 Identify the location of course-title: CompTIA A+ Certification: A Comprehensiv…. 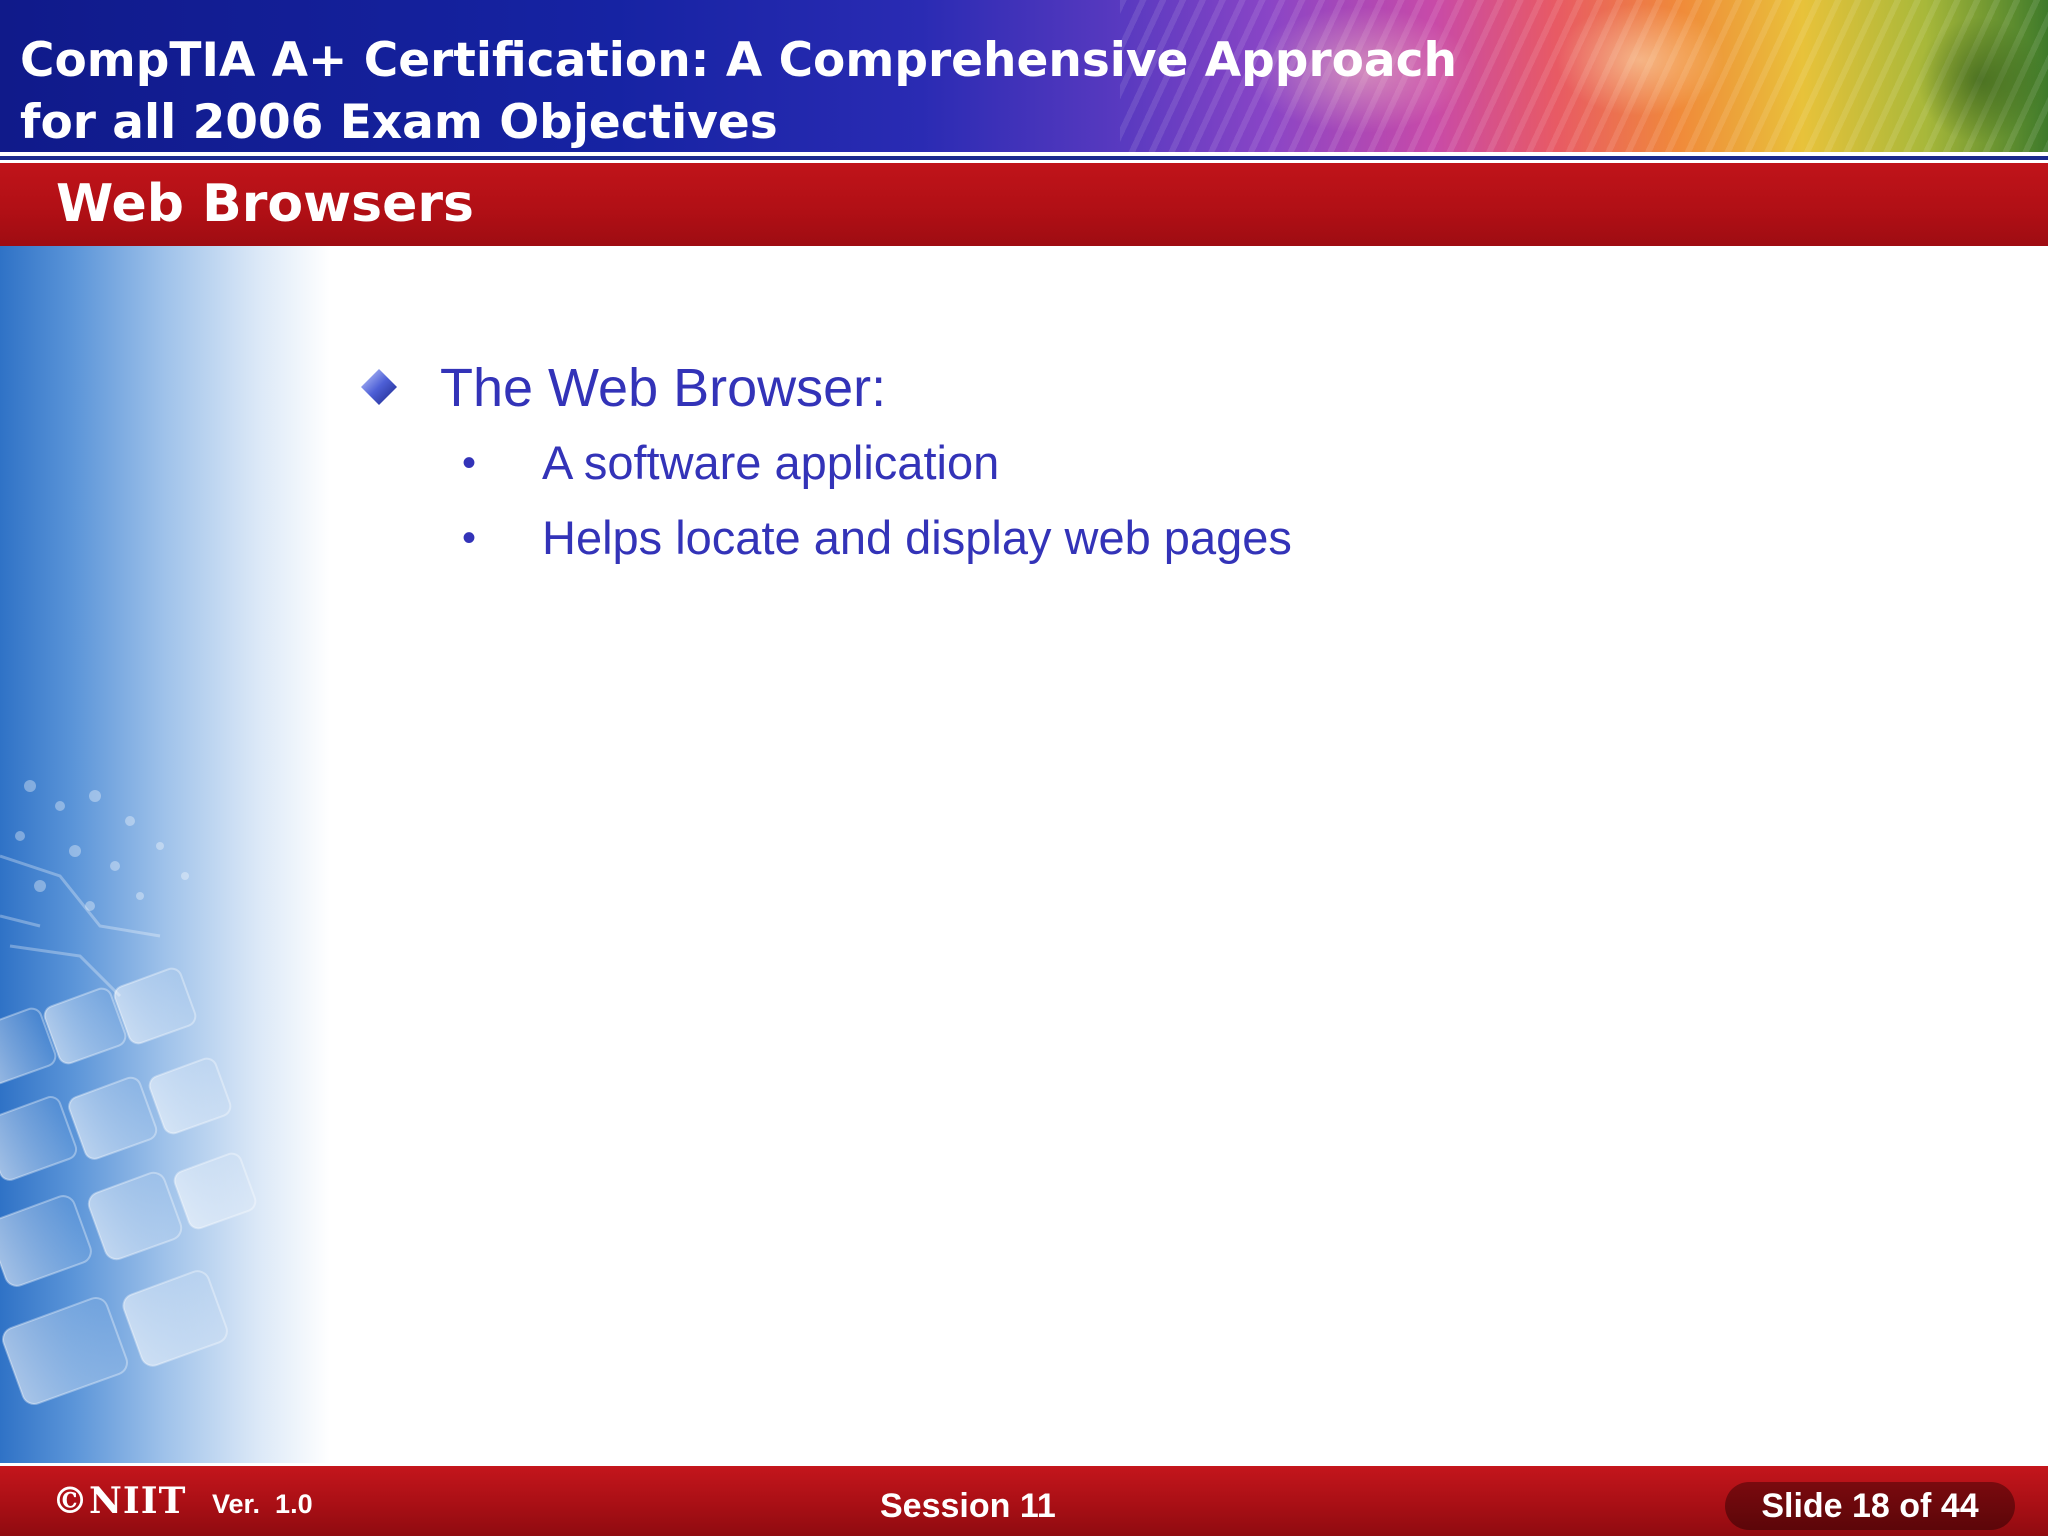
(770, 92).